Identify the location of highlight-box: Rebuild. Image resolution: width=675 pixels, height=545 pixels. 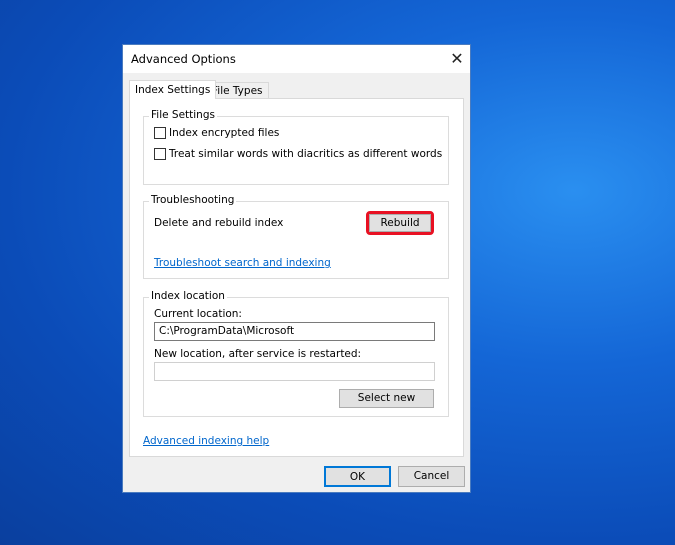
(400, 223).